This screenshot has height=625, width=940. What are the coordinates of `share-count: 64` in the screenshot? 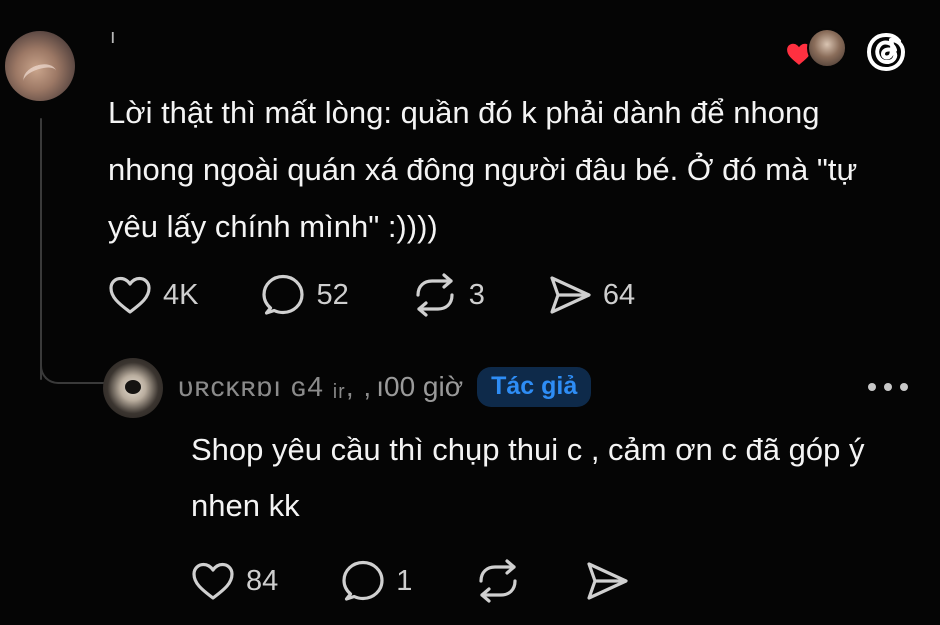 It's located at (619, 294).